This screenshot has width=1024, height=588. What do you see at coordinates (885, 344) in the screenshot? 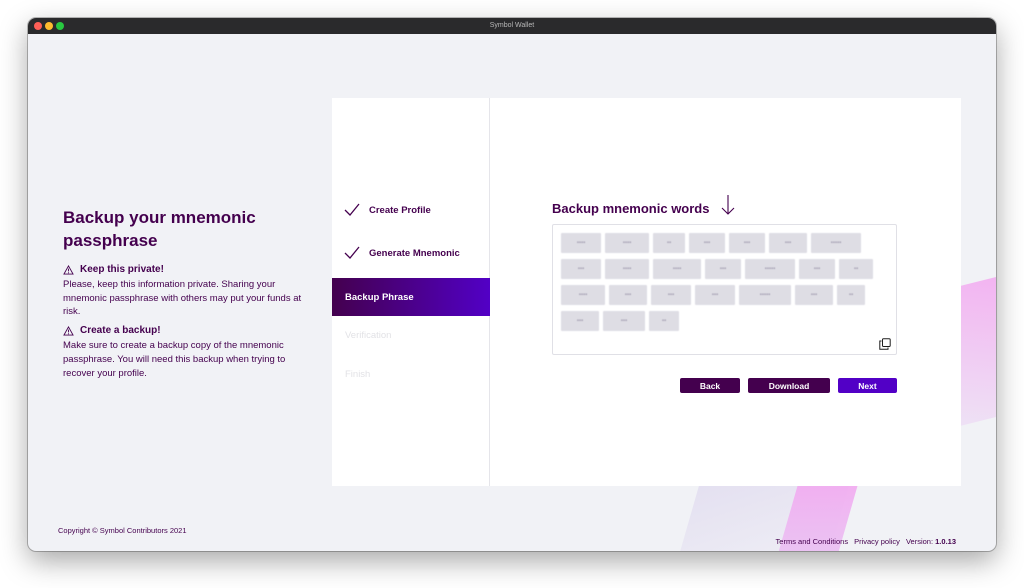
I see `copy-icon` at bounding box center [885, 344].